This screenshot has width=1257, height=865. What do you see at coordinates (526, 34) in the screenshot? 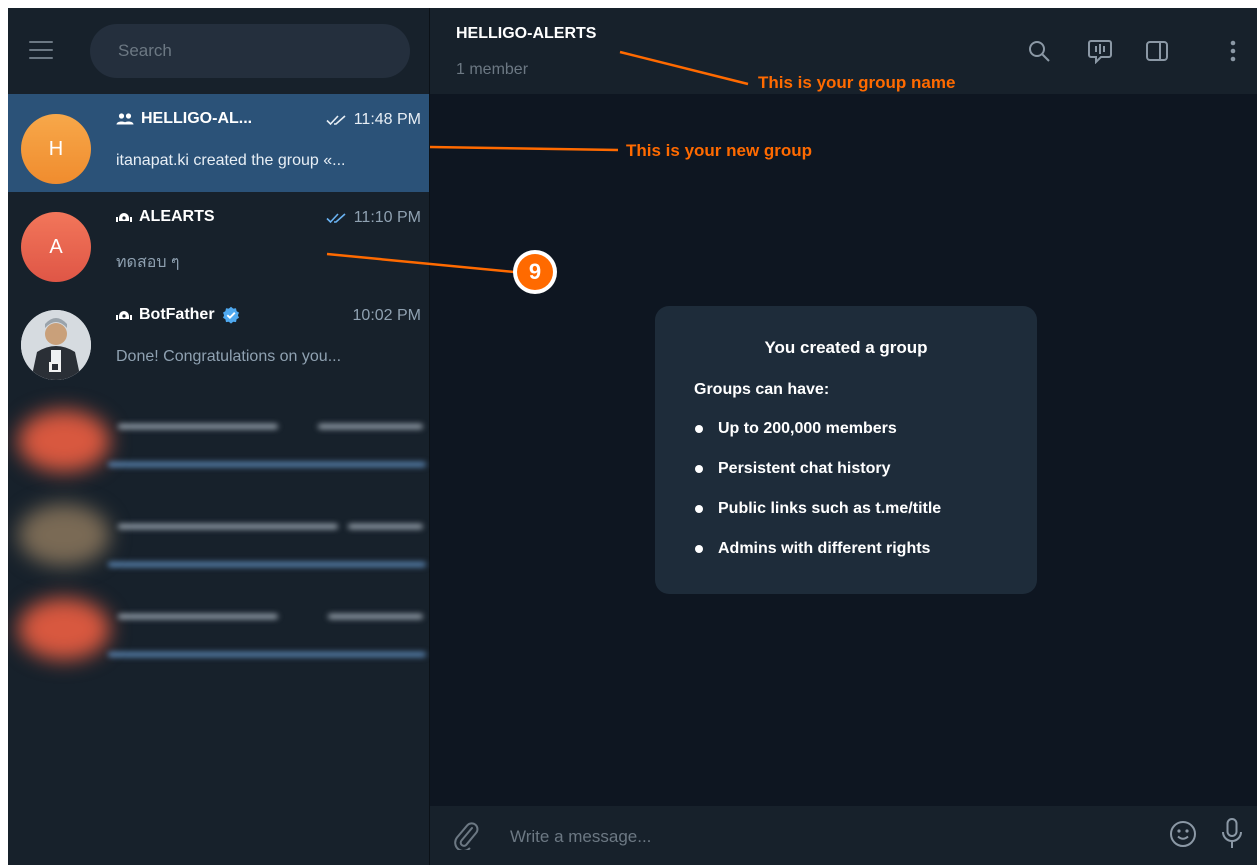
I see `chat-title: HELLIGO-ALERTS` at bounding box center [526, 34].